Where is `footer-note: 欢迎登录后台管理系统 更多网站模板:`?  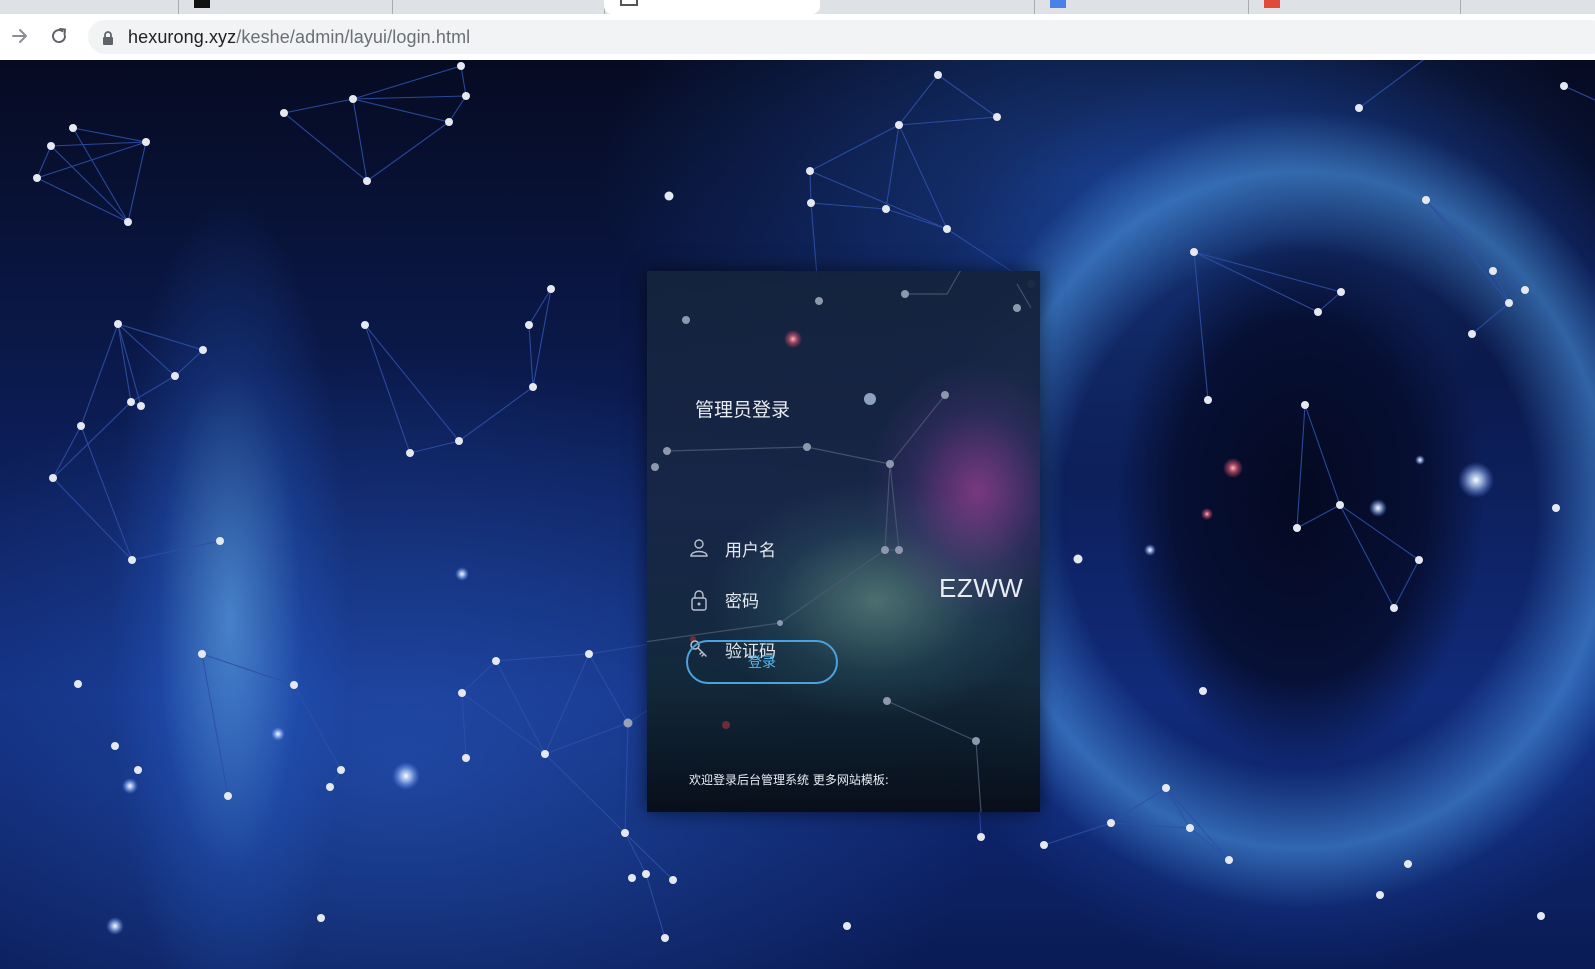
footer-note: 欢迎登录后台管理系统 更多网站模板: is located at coordinates (789, 780).